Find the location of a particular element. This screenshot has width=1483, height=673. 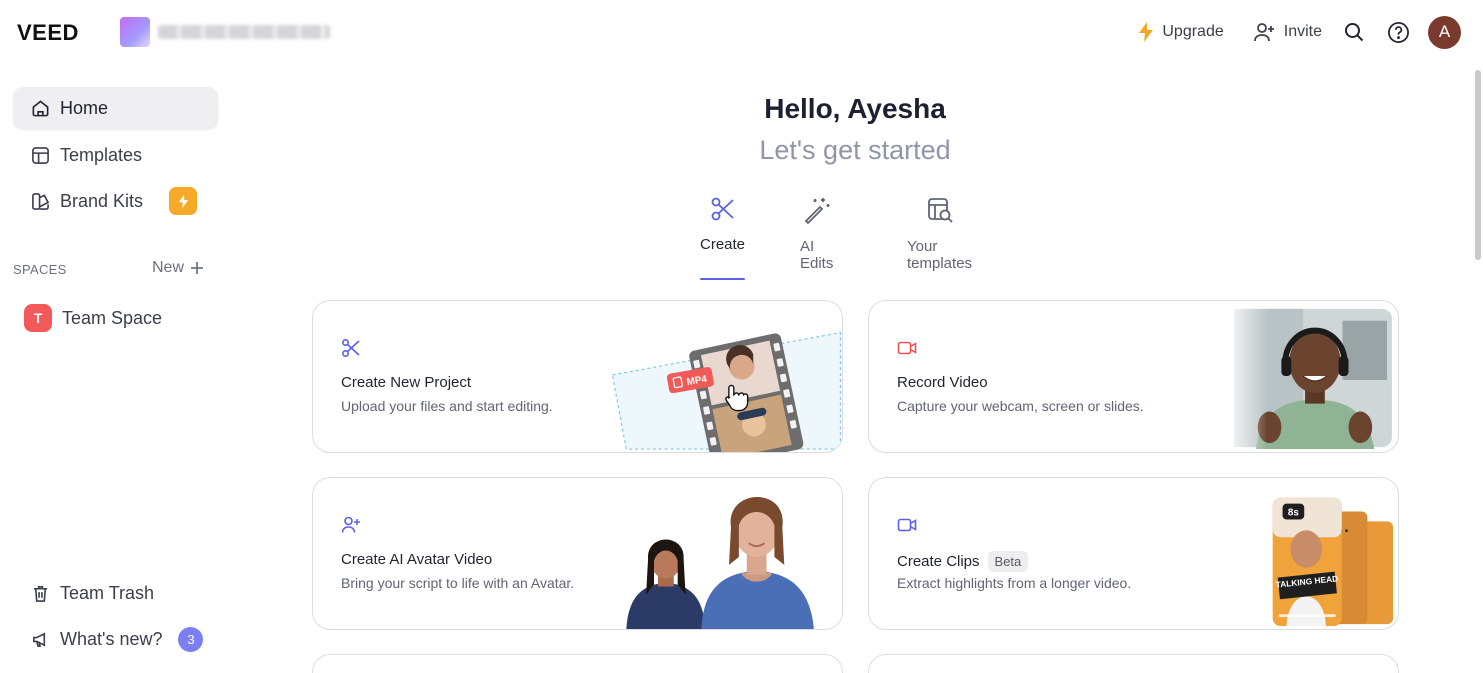

ai-avatars-illustration is located at coordinates (720, 562).